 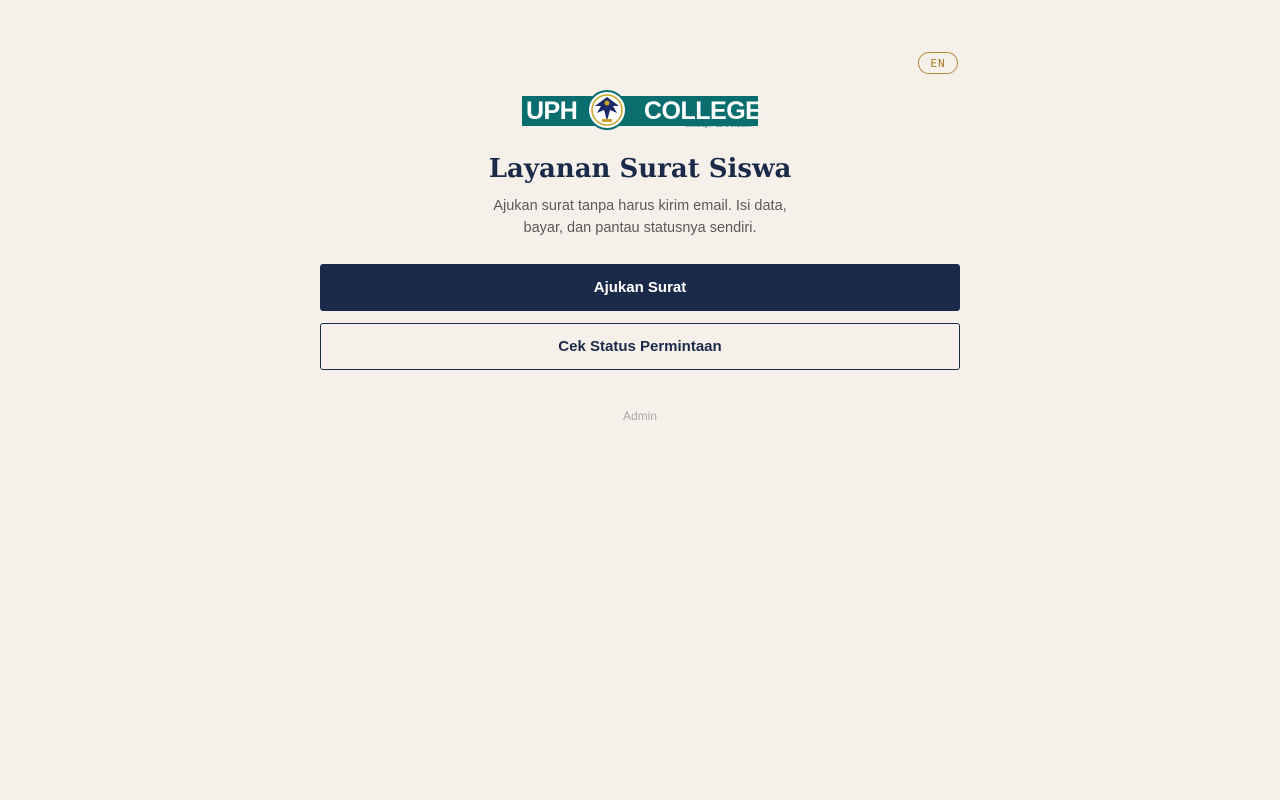 I want to click on submit-letter-button: Ajukan Surat, so click(x=640, y=287).